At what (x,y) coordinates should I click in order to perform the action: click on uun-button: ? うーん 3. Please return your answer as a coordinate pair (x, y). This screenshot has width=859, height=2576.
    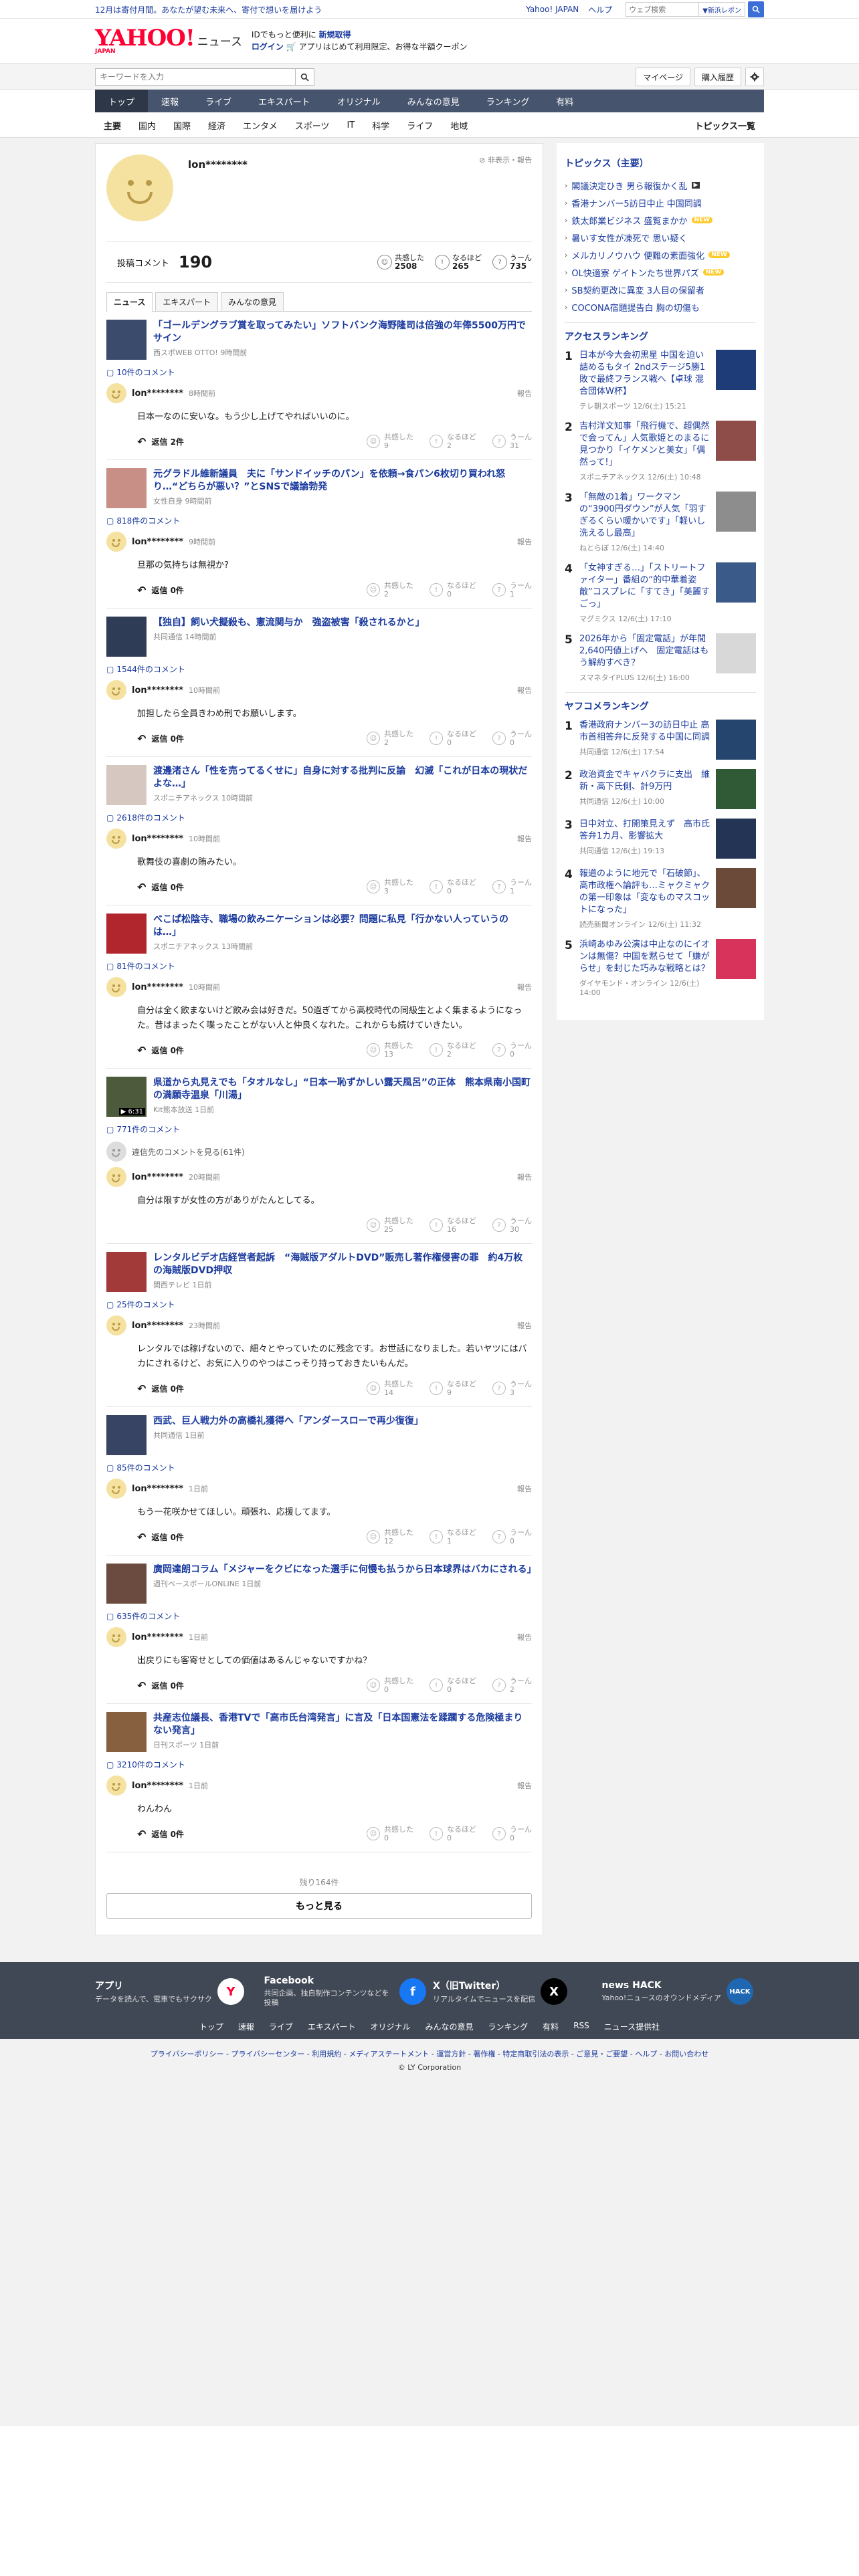
    Looking at the image, I should click on (512, 1388).